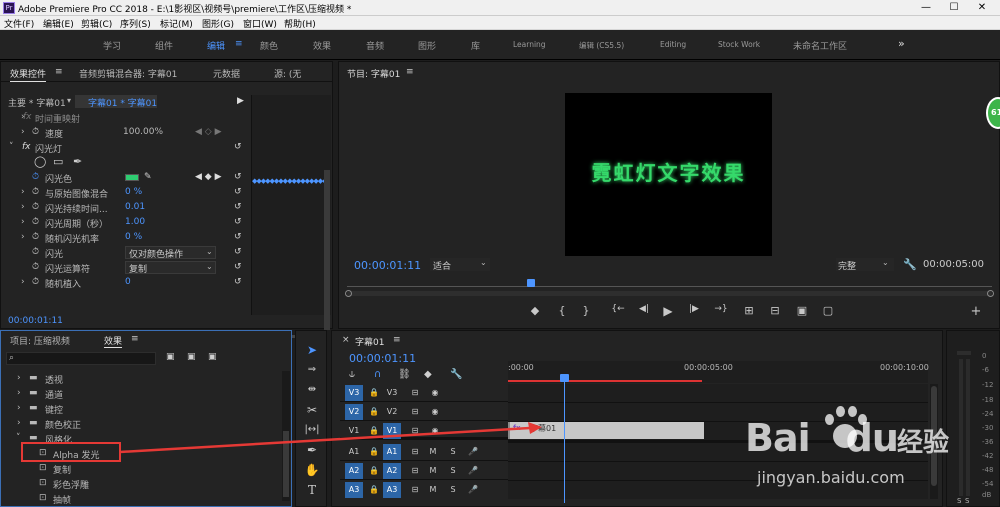  I want to click on speed-value: 100.00%, so click(143, 132).